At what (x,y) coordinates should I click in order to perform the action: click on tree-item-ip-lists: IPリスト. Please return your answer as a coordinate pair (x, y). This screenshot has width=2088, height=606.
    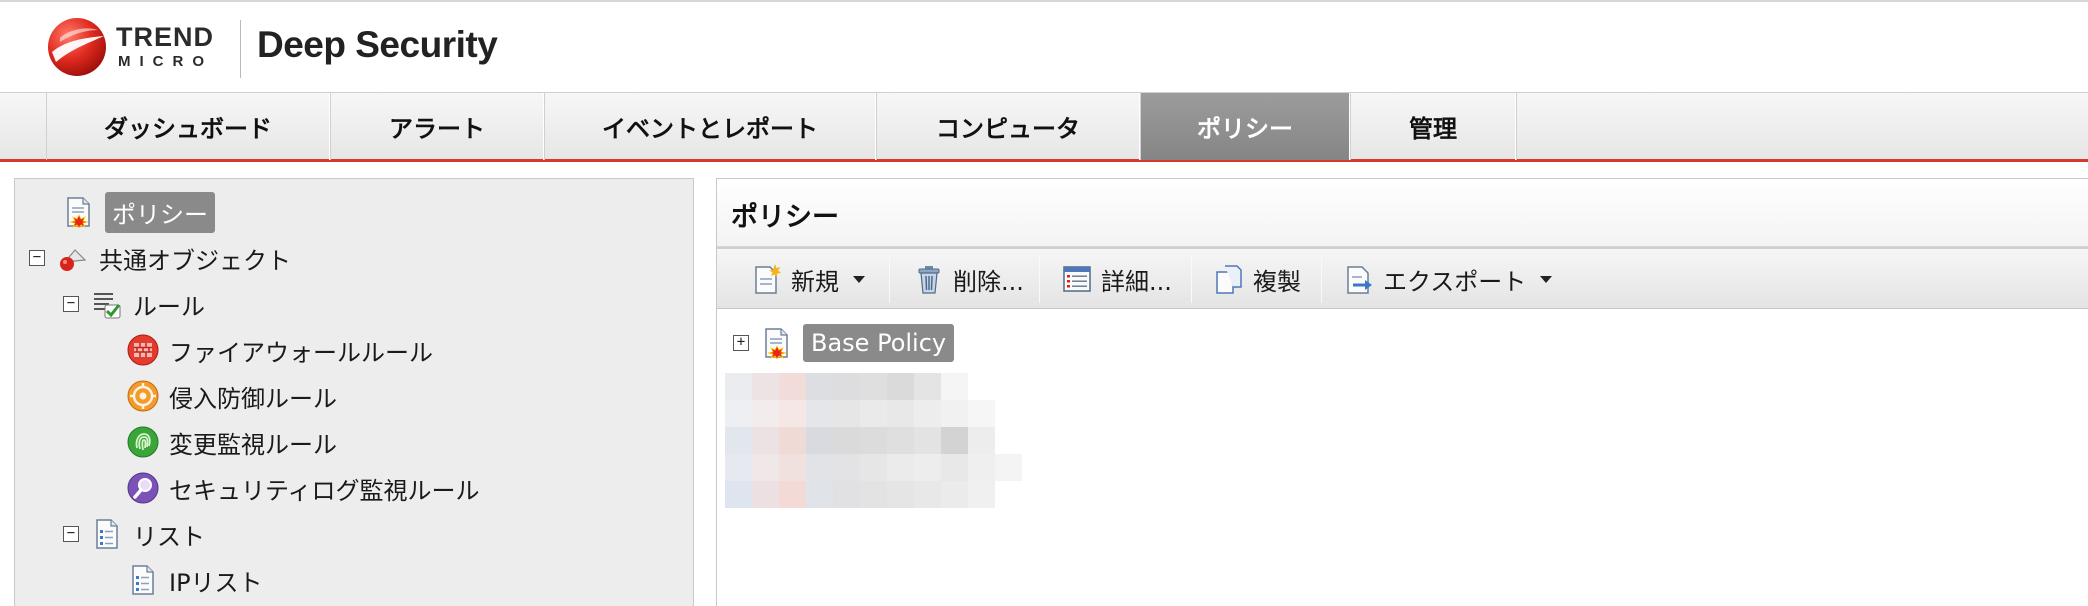
    Looking at the image, I should click on (195, 580).